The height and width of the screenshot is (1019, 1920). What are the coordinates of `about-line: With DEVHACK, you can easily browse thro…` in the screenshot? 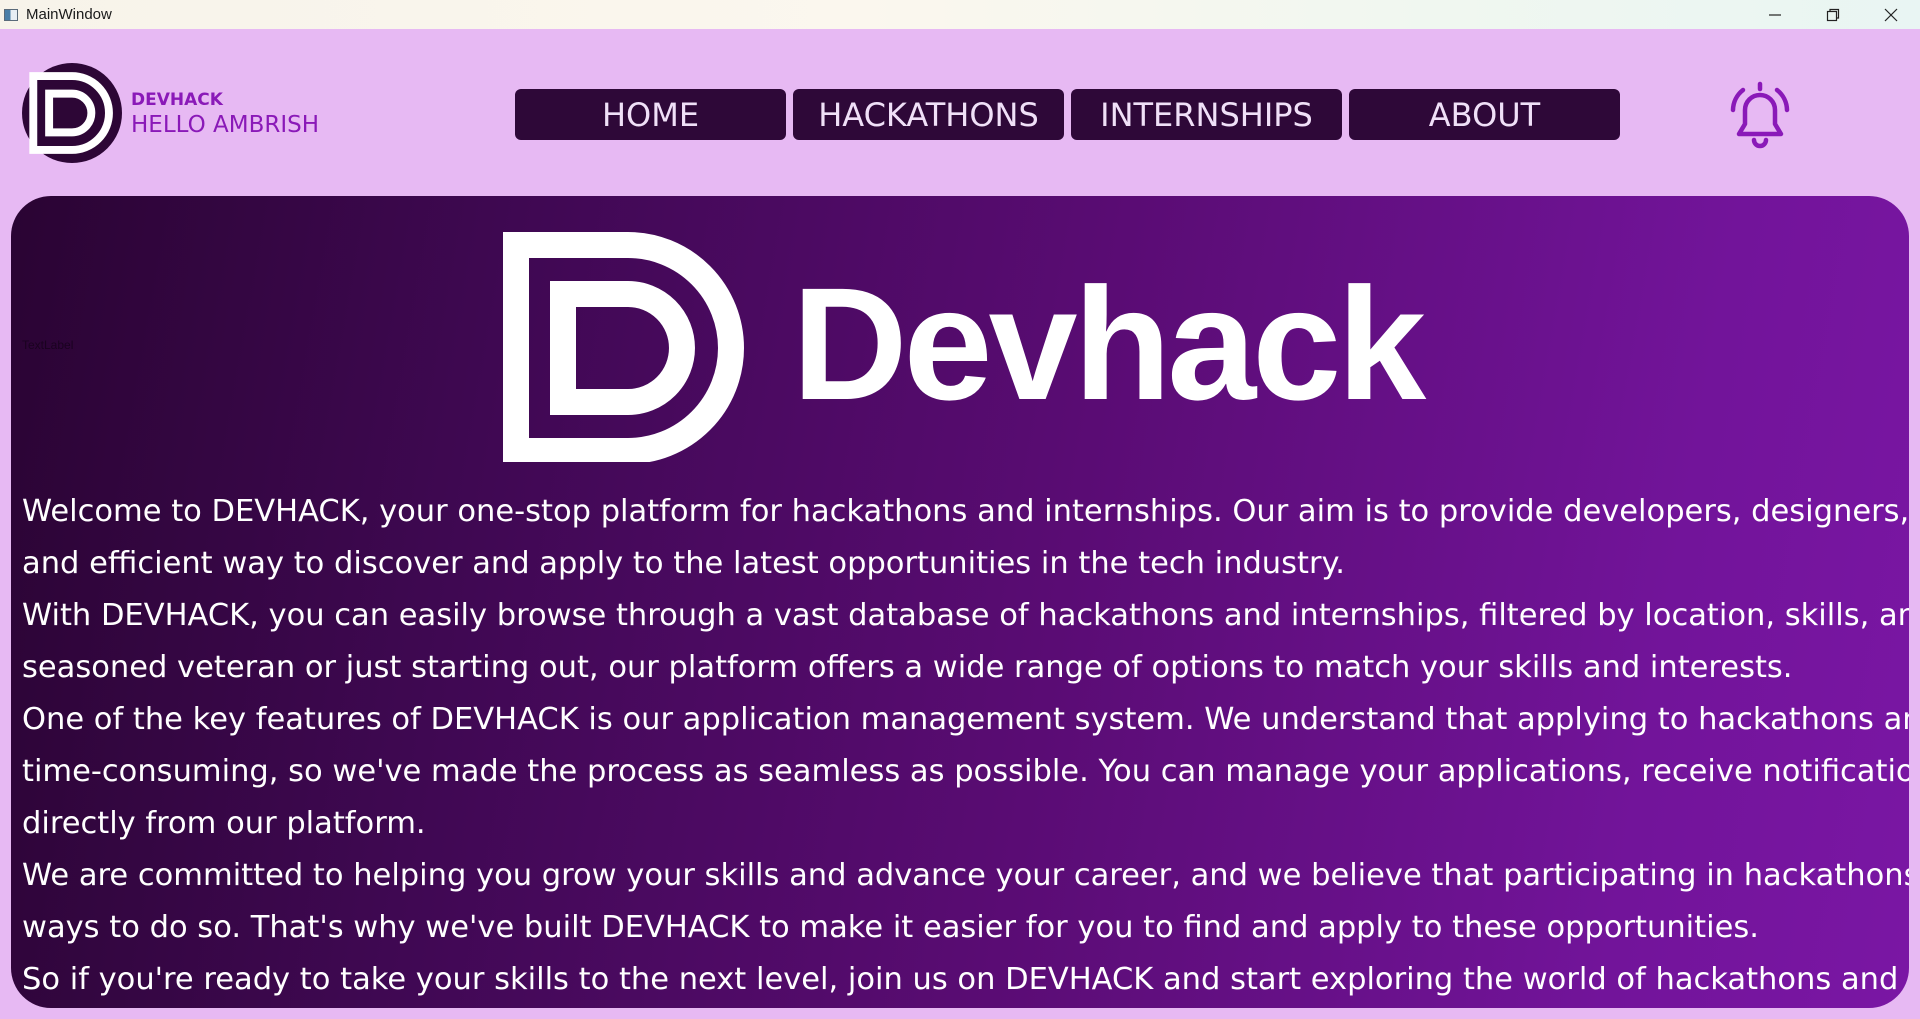 It's located at (965, 615).